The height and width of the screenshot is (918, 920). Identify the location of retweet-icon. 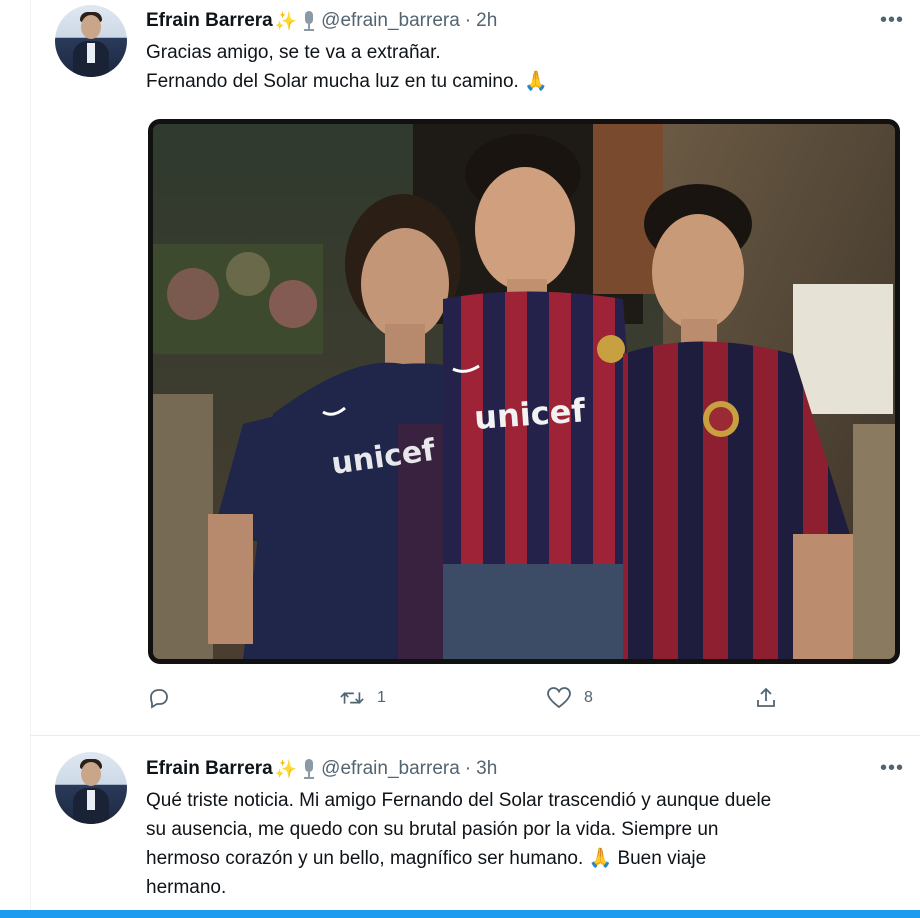
(352, 698).